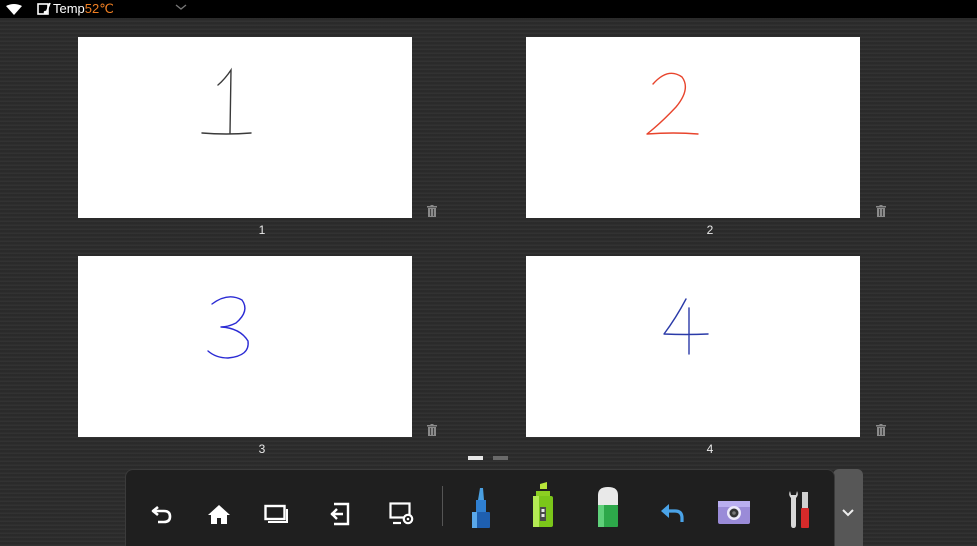  Describe the element at coordinates (481, 508) in the screenshot. I see `pen-icon` at that location.